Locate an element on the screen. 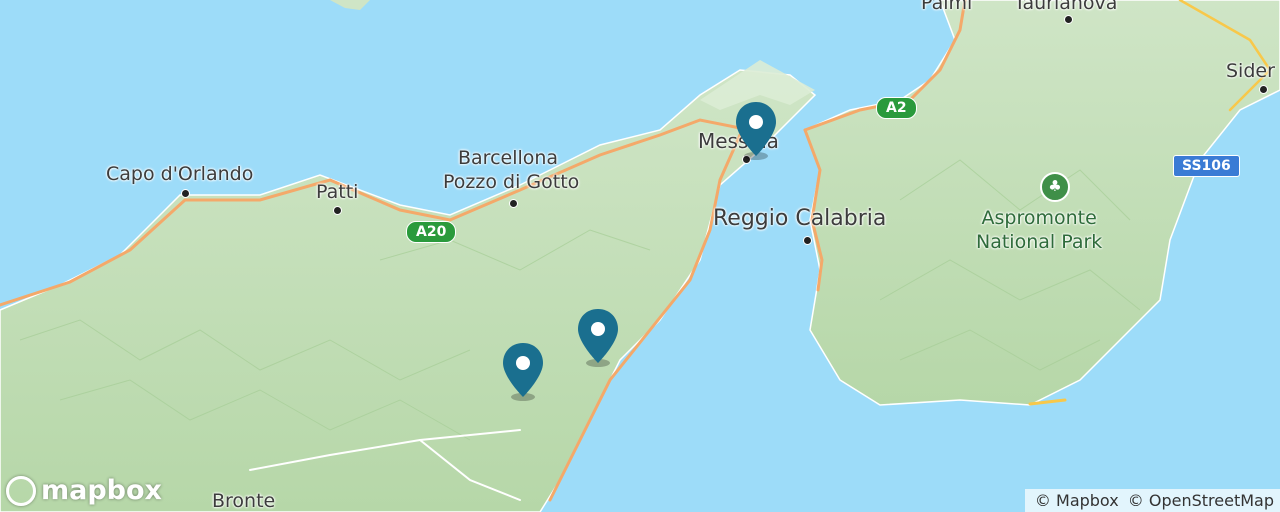  mapbox-logo-text: mapbox is located at coordinates (101, 490).